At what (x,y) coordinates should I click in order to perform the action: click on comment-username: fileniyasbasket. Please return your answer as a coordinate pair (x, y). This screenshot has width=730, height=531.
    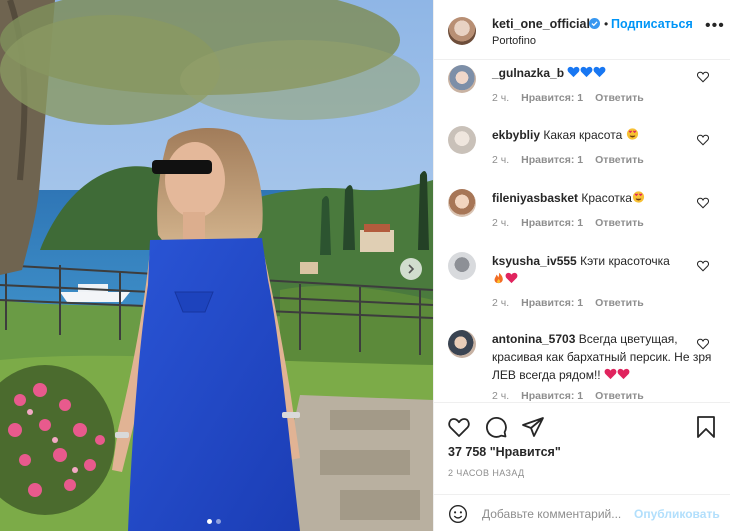
    Looking at the image, I should click on (535, 198).